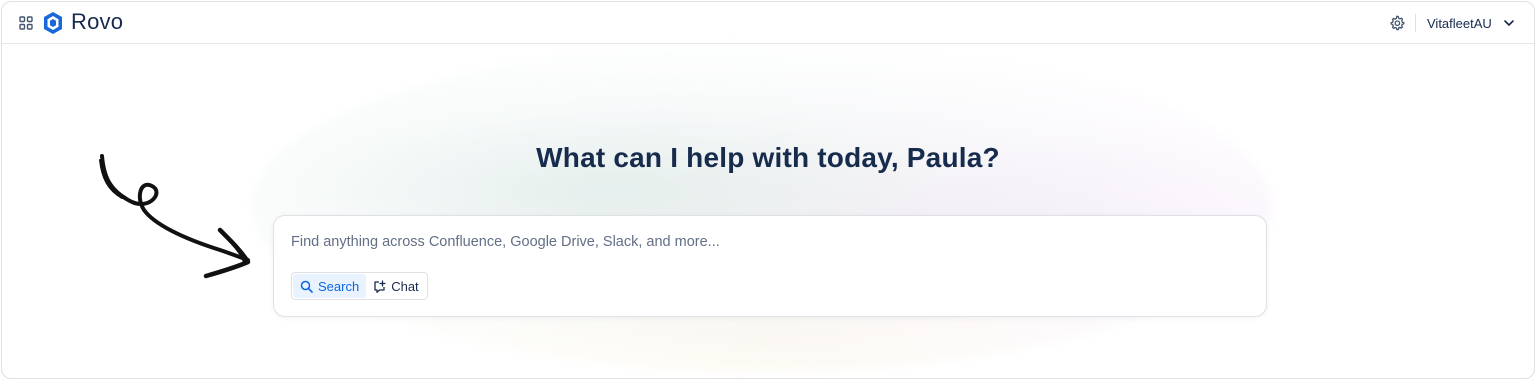 Image resolution: width=1538 pixels, height=382 pixels. I want to click on mode-toggle: Search Chat, so click(359, 286).